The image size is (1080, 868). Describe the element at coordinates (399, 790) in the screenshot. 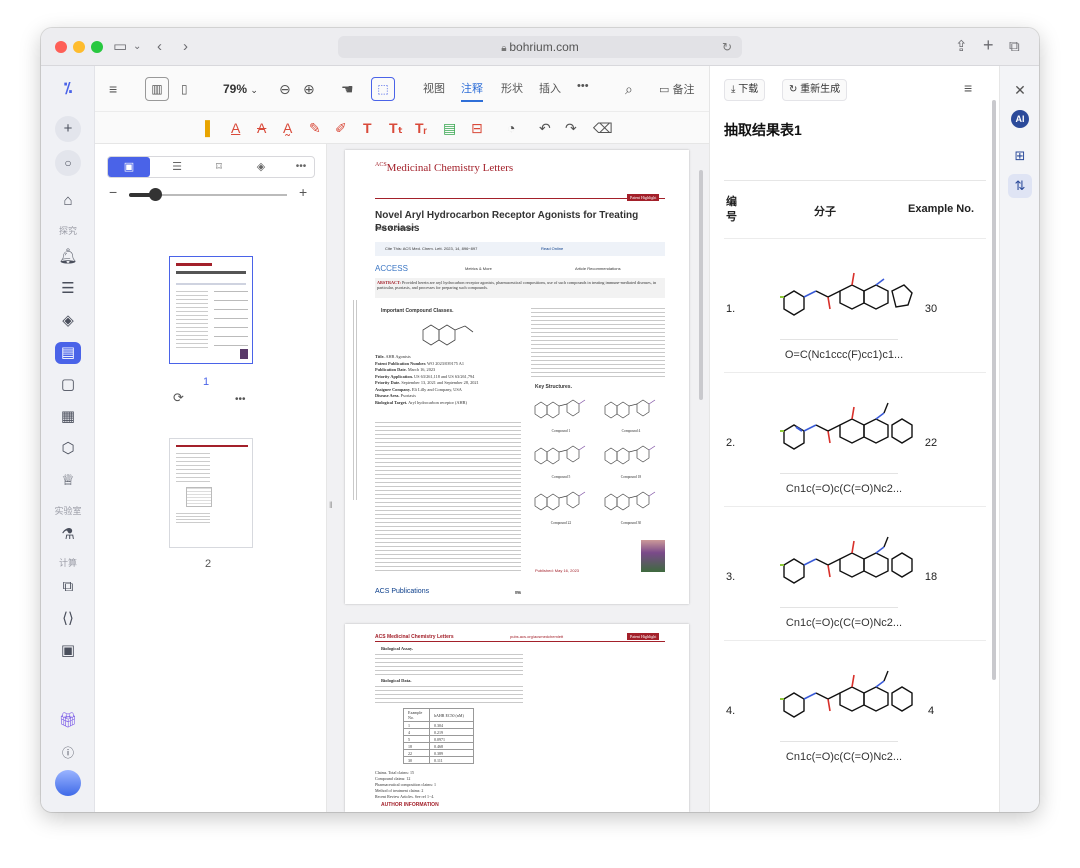

I see `claims-method: Method of treatment claims: 2` at that location.